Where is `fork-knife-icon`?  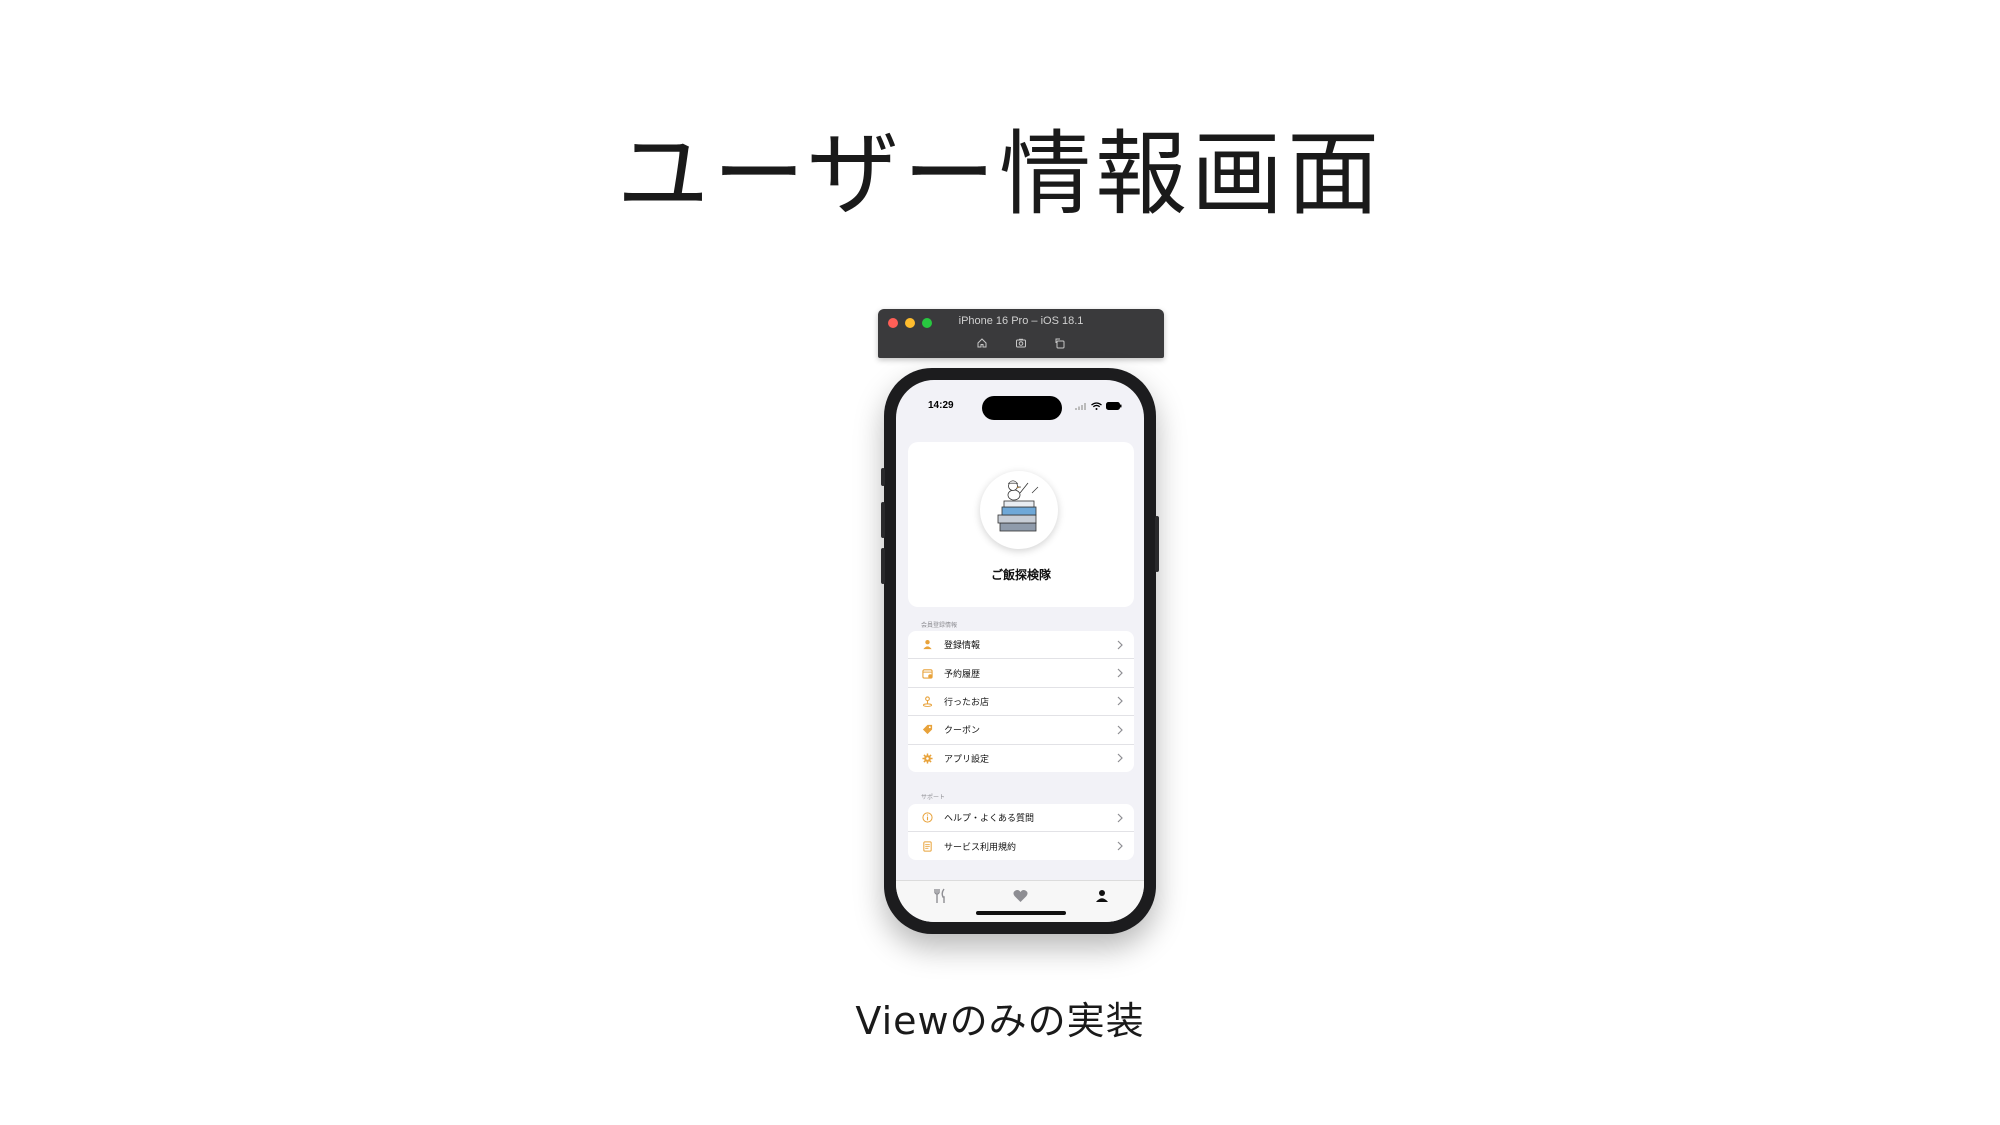 fork-knife-icon is located at coordinates (939, 895).